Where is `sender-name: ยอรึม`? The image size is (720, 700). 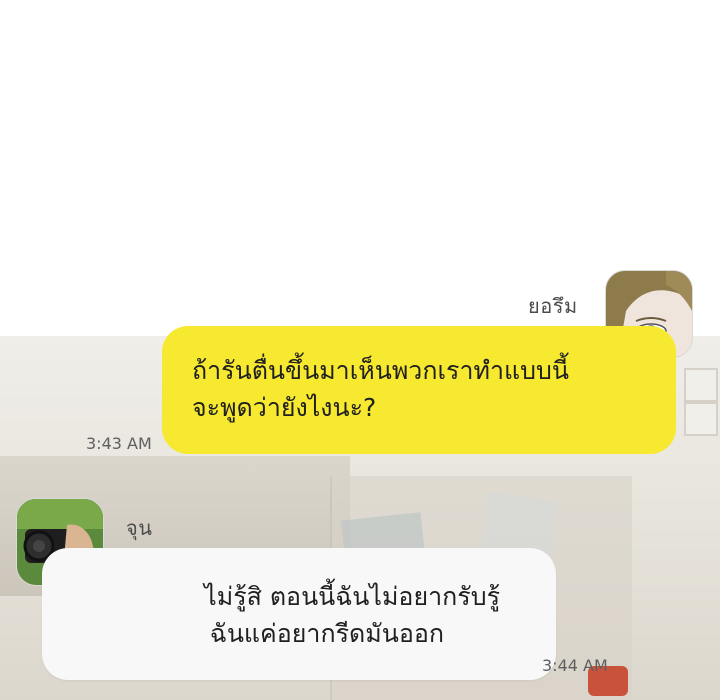
sender-name: ยอรึม is located at coordinates (553, 306).